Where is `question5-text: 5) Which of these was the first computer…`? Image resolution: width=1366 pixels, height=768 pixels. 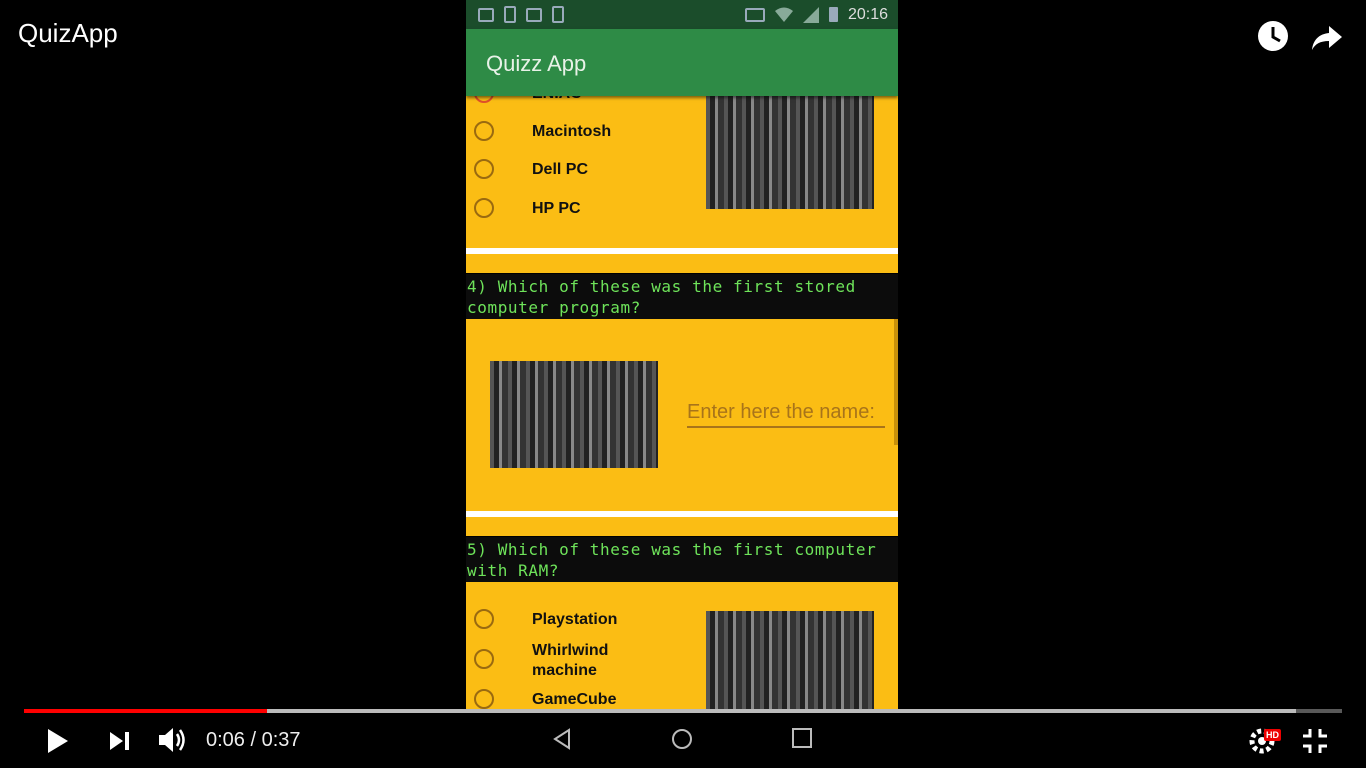
question5-text: 5) Which of these was the first computer… is located at coordinates (682, 559).